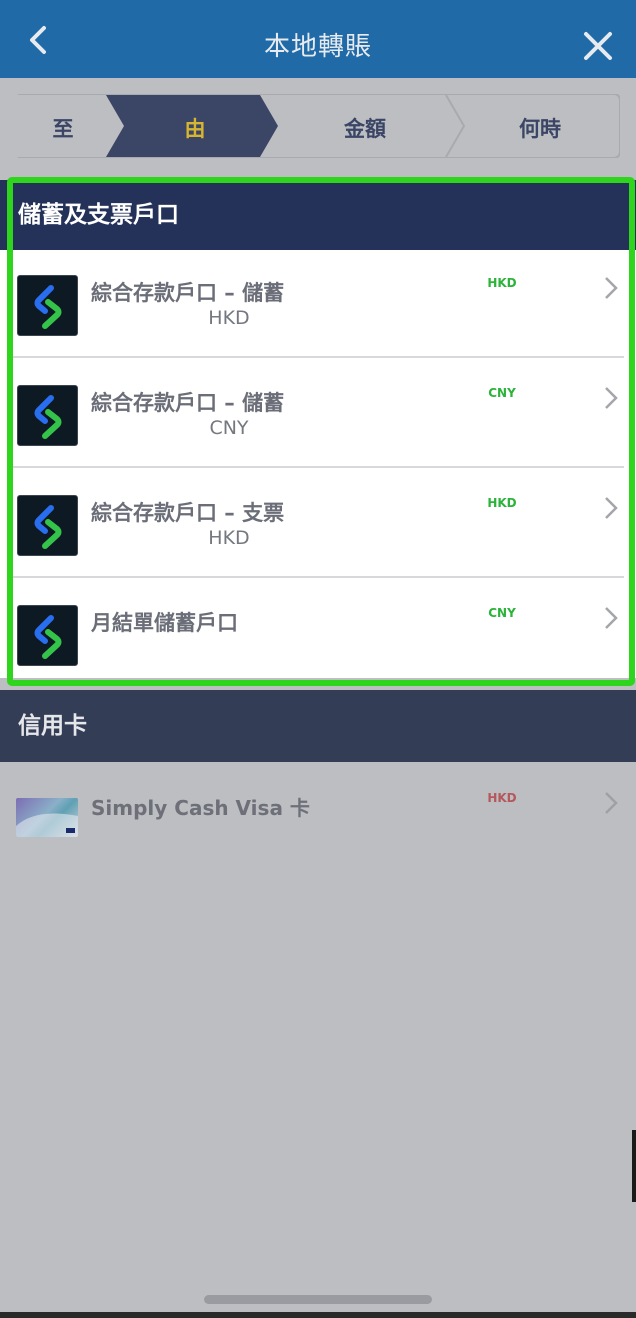 The image size is (636, 1318). What do you see at coordinates (318, 215) in the screenshot?
I see `savings-section-title: 儲蓄及支票戶口` at bounding box center [318, 215].